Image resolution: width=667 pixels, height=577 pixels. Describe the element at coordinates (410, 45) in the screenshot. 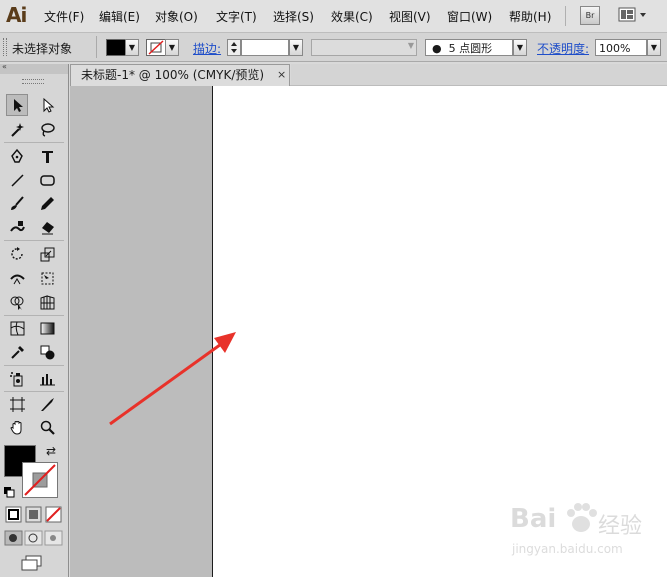

I see `chevron-down-icon: ▼` at that location.